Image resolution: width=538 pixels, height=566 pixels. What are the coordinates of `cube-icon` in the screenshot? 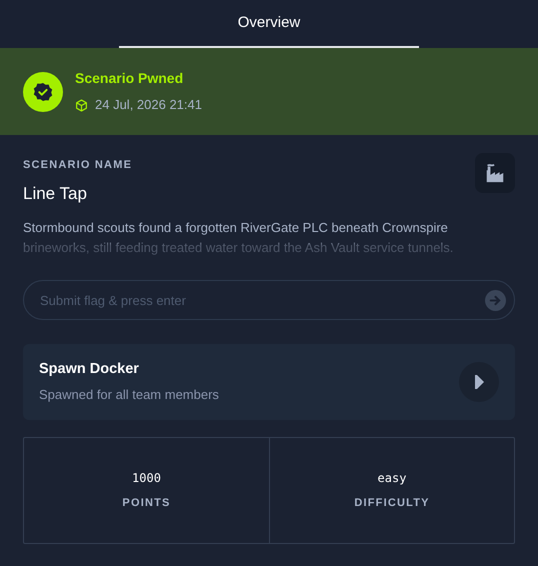 It's located at (81, 105).